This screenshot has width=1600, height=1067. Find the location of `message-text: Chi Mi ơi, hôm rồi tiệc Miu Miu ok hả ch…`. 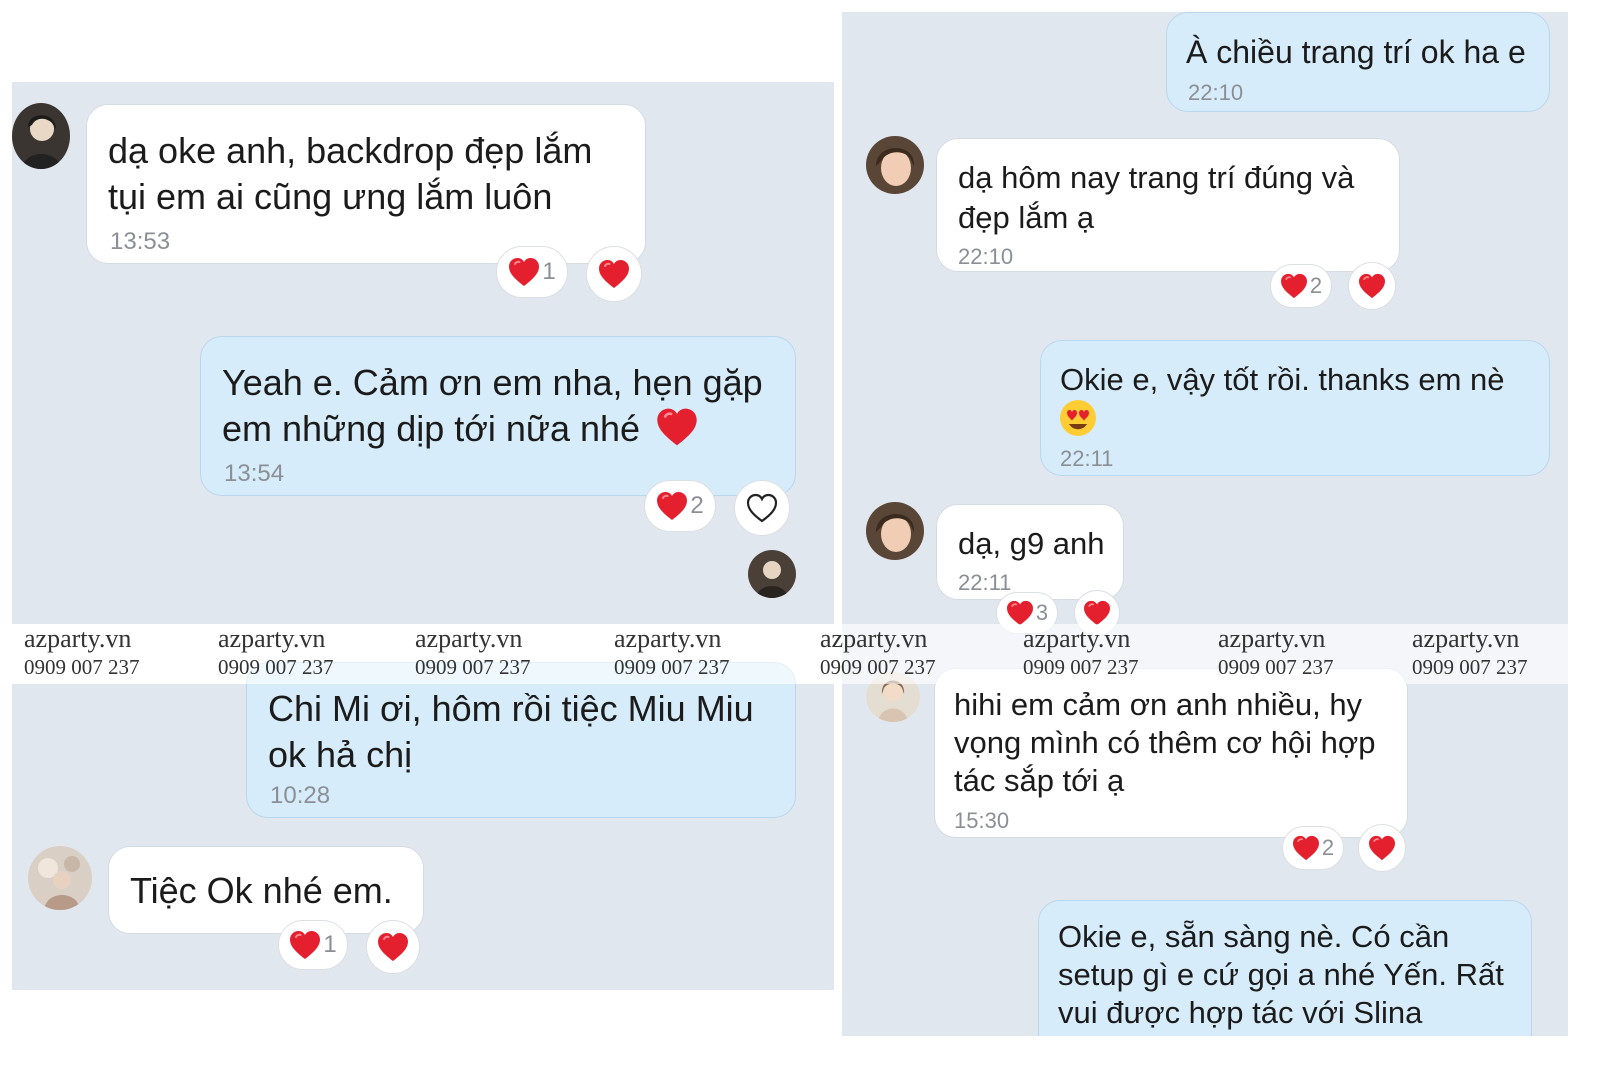

message-text: Chi Mi ơi, hôm rồi tiệc Miu Miu ok hả ch… is located at coordinates (511, 731).